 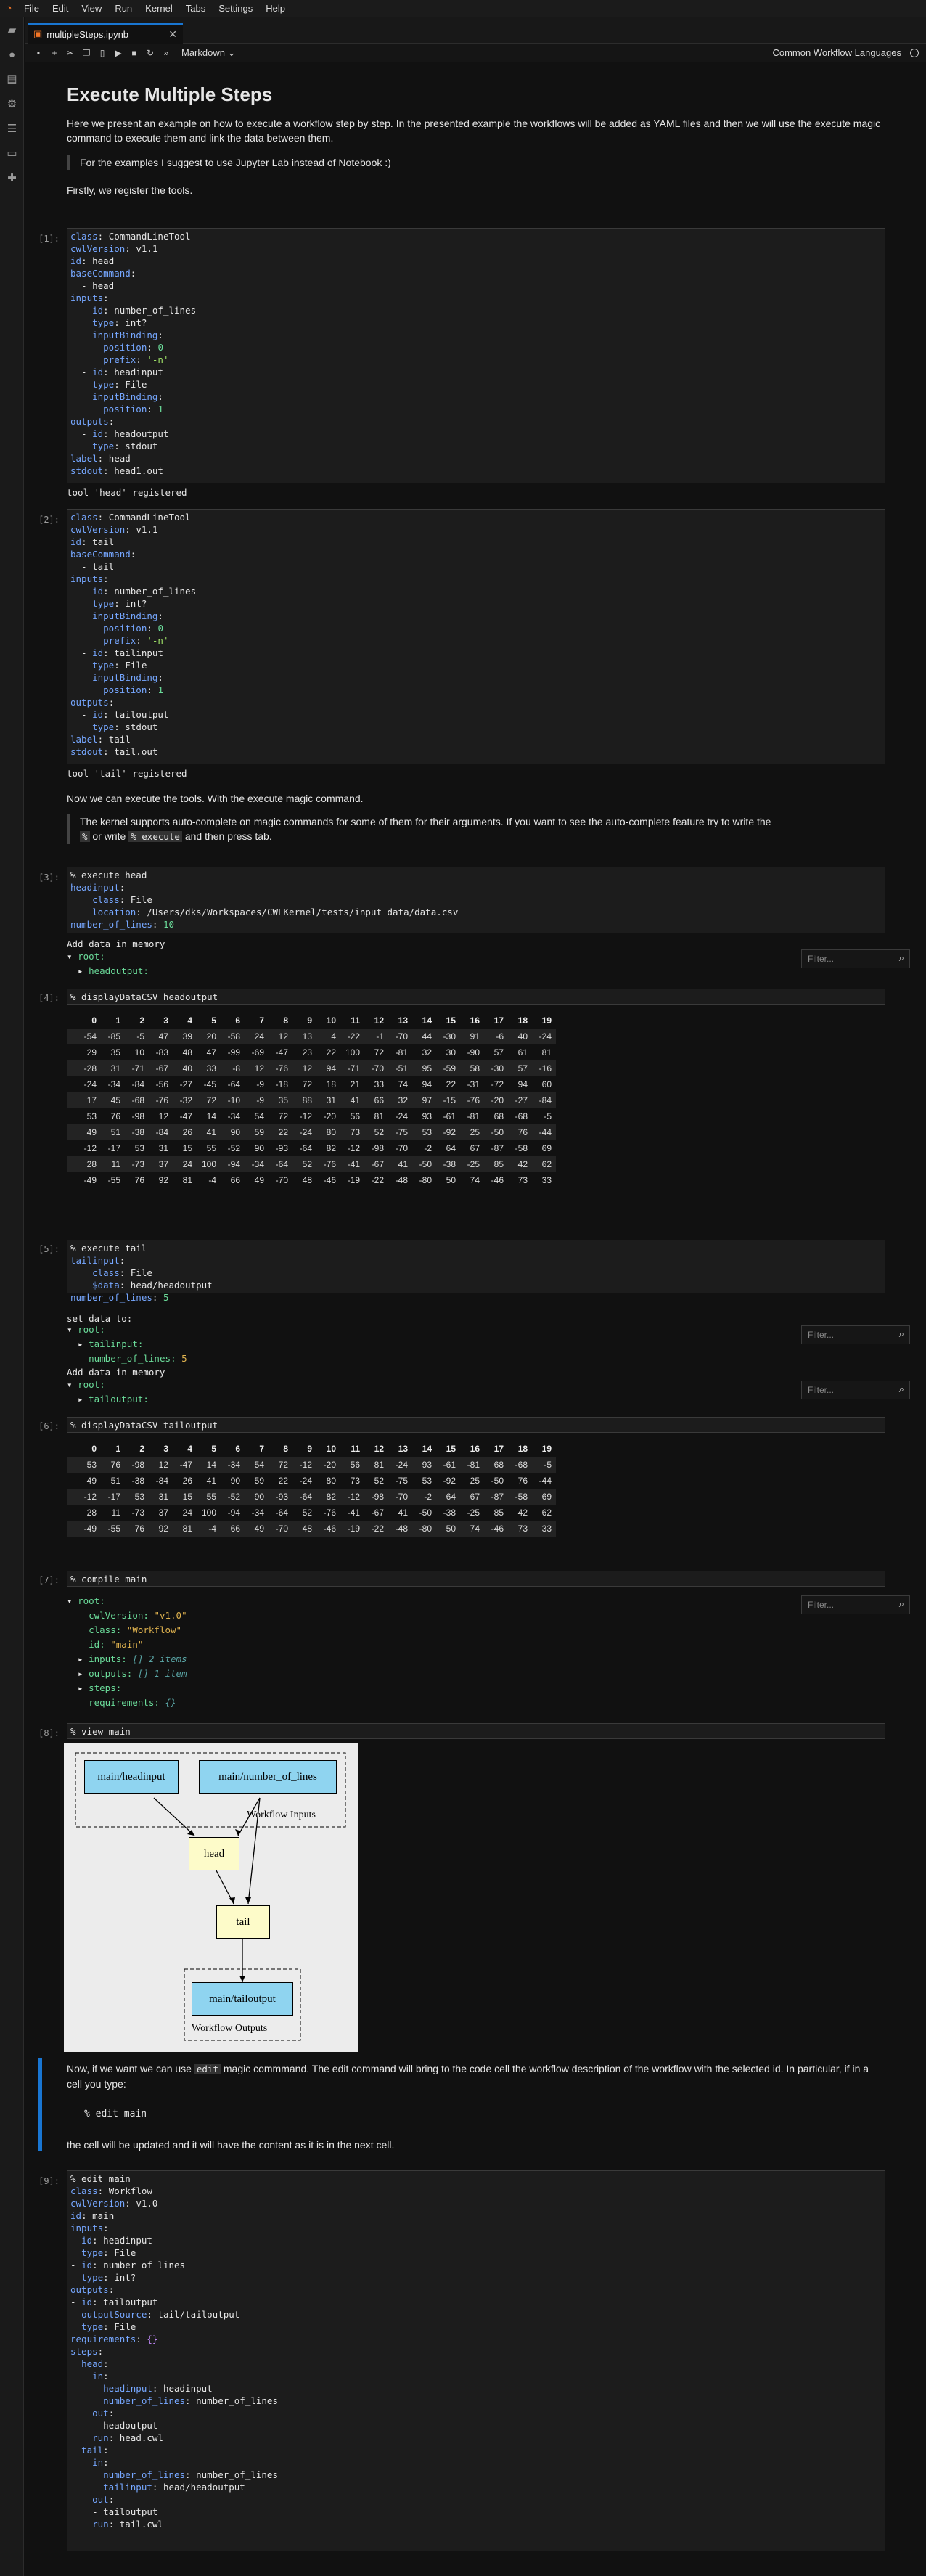 I want to click on graph-node-head: head, so click(x=214, y=1854).